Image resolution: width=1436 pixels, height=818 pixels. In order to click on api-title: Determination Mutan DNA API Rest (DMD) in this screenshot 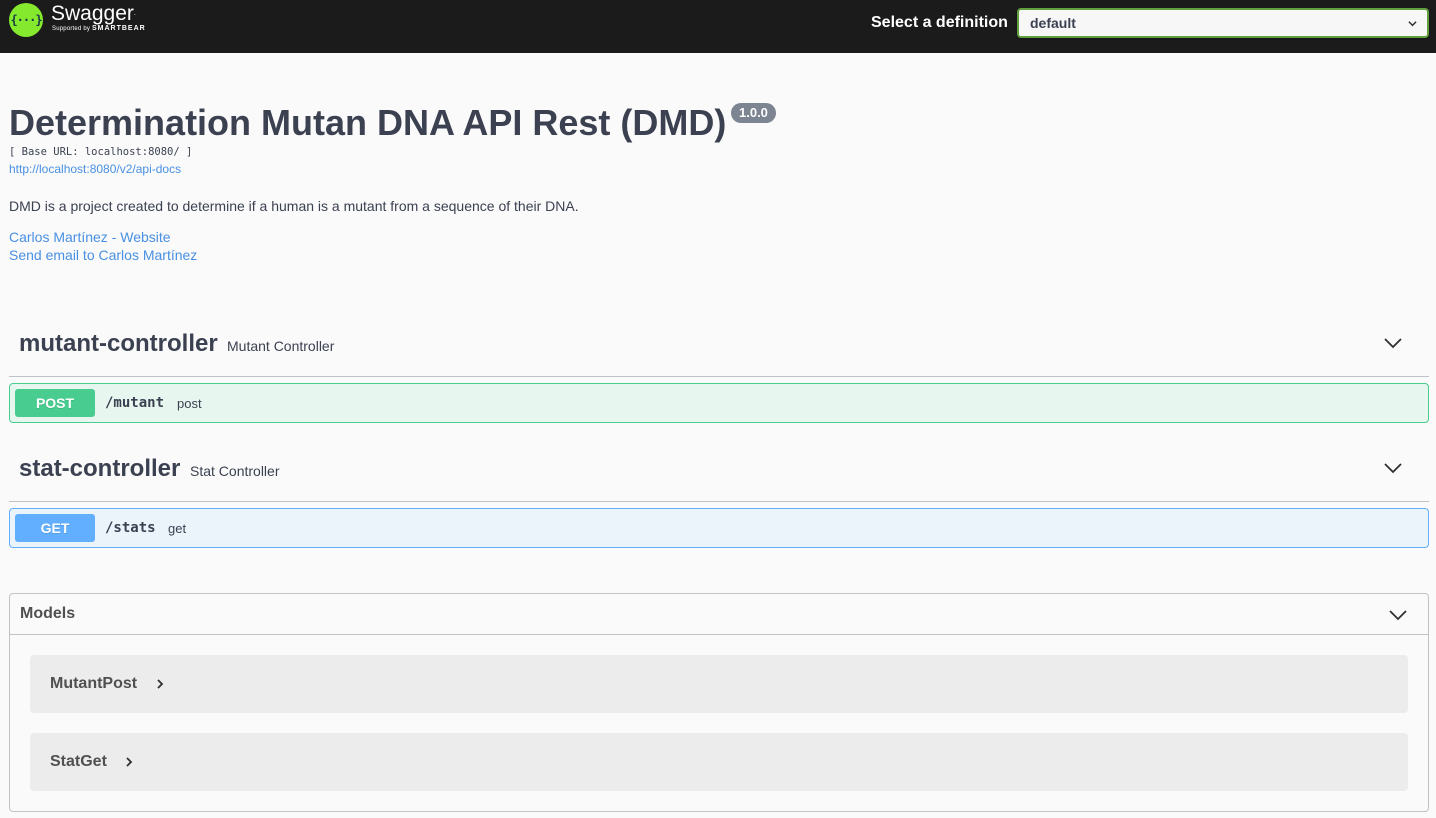, I will do `click(368, 122)`.